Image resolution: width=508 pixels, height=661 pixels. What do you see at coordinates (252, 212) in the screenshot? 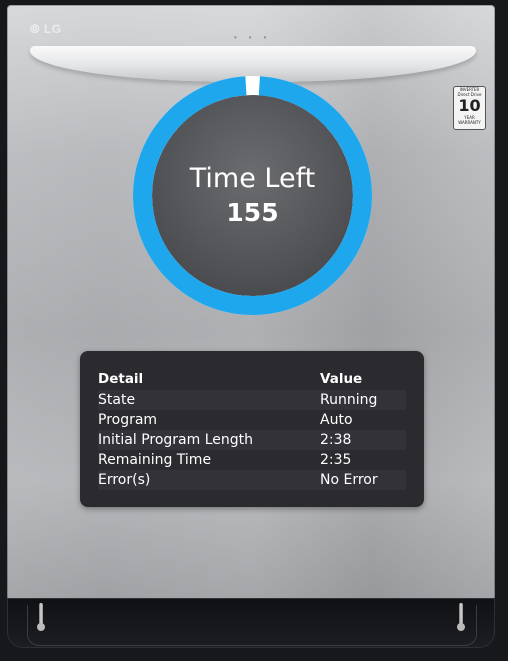
I see `gauge-value: 155` at bounding box center [252, 212].